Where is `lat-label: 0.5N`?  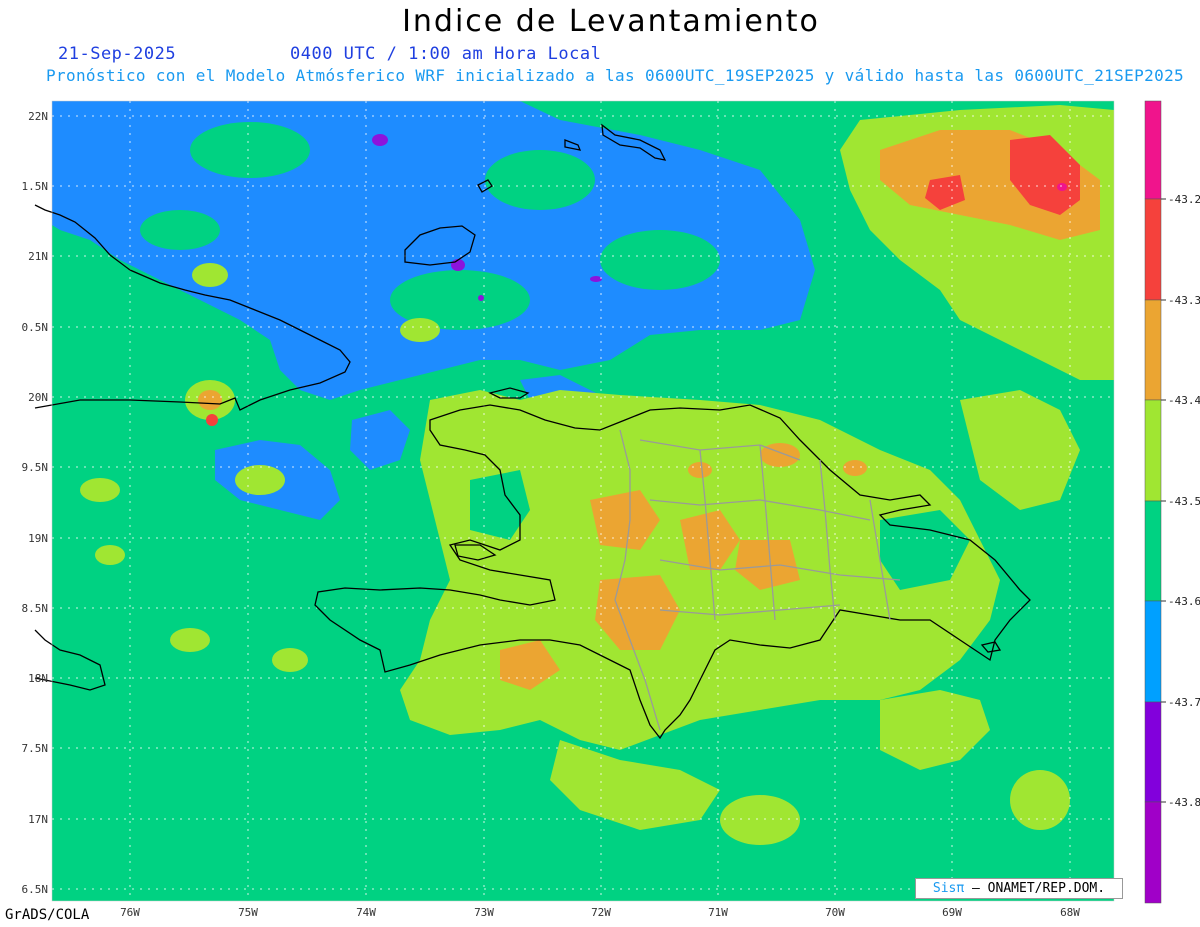 lat-label: 0.5N is located at coordinates (35, 327).